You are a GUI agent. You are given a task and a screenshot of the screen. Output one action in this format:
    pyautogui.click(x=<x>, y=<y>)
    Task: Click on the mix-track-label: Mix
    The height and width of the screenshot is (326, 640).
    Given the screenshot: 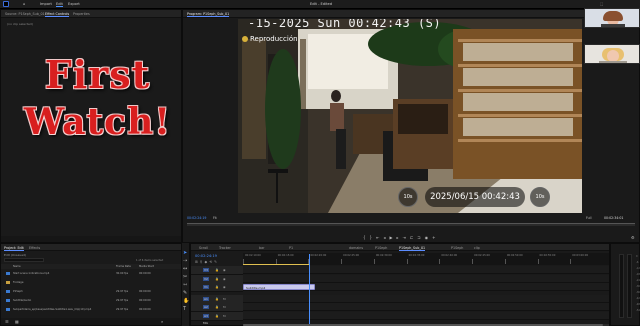 What is the action you would take?
    pyautogui.click(x=206, y=323)
    